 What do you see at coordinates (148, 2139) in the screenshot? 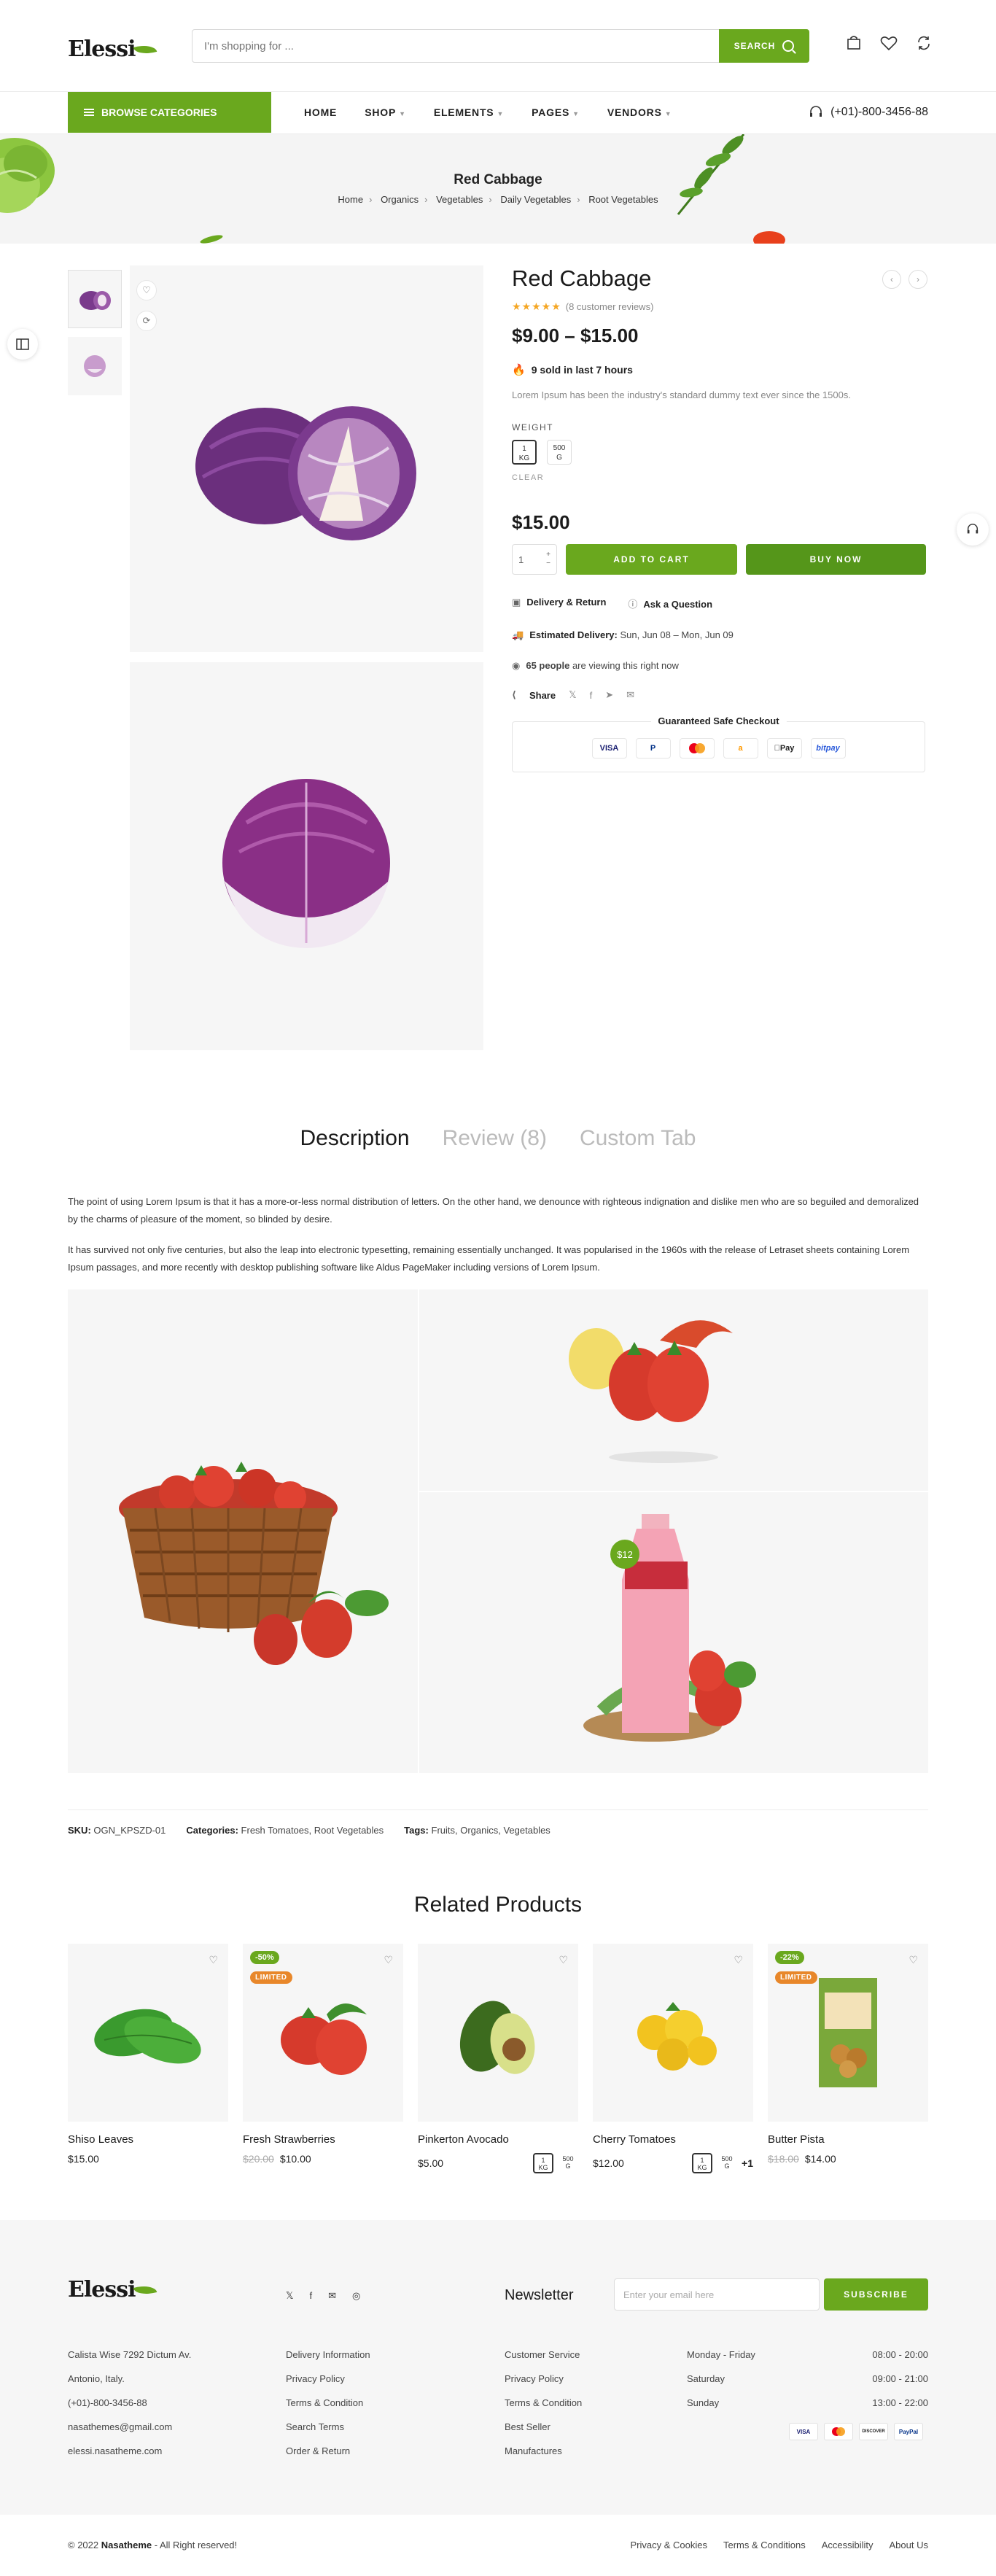
I see `product-name: Shiso Leaves` at bounding box center [148, 2139].